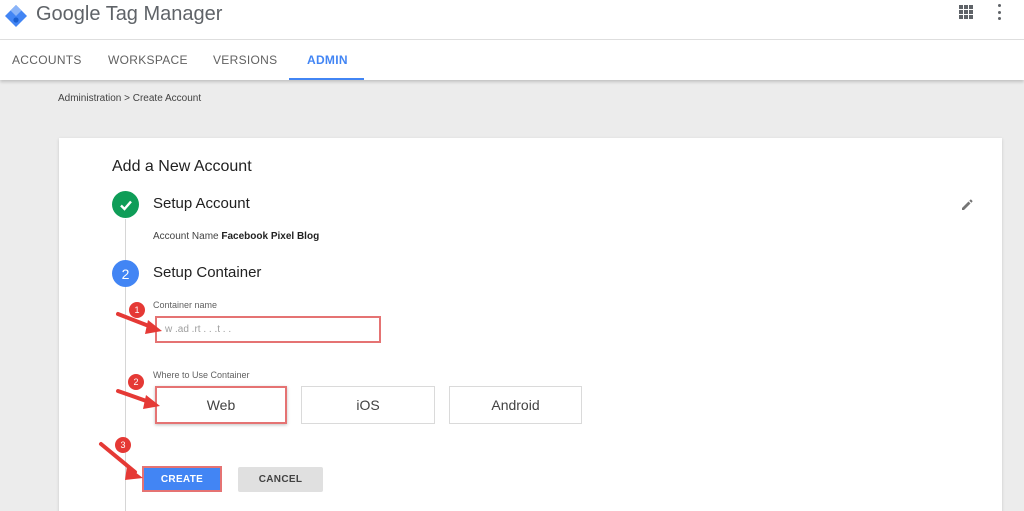 This screenshot has height=511, width=1024. What do you see at coordinates (270, 236) in the screenshot?
I see `account-name-value: Facebook Pixel Blog` at bounding box center [270, 236].